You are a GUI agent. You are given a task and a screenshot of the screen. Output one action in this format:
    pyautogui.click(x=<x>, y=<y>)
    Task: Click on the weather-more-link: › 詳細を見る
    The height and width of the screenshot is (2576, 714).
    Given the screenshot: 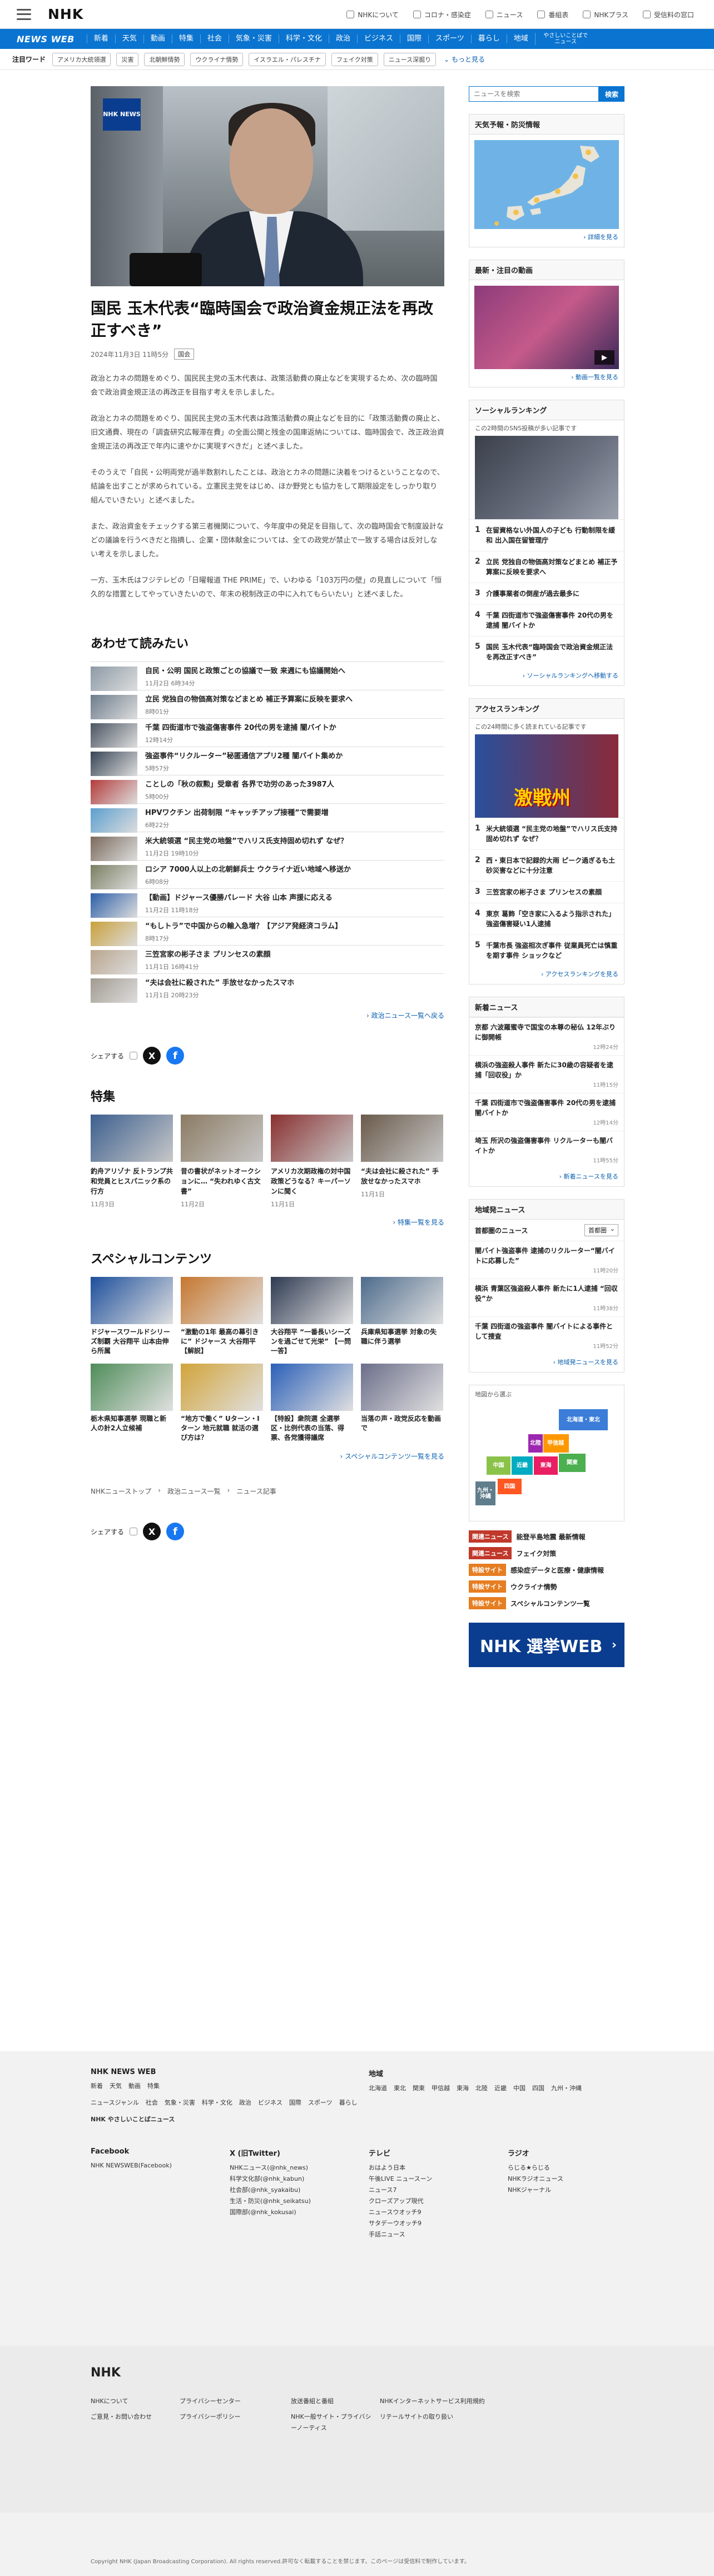 What is the action you would take?
    pyautogui.click(x=546, y=235)
    